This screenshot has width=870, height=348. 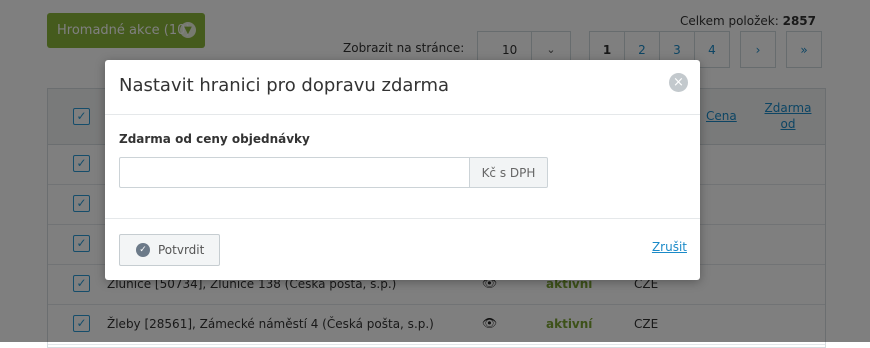 I want to click on free-from-price-label: Zdarma od ceny objednávky, so click(x=214, y=139).